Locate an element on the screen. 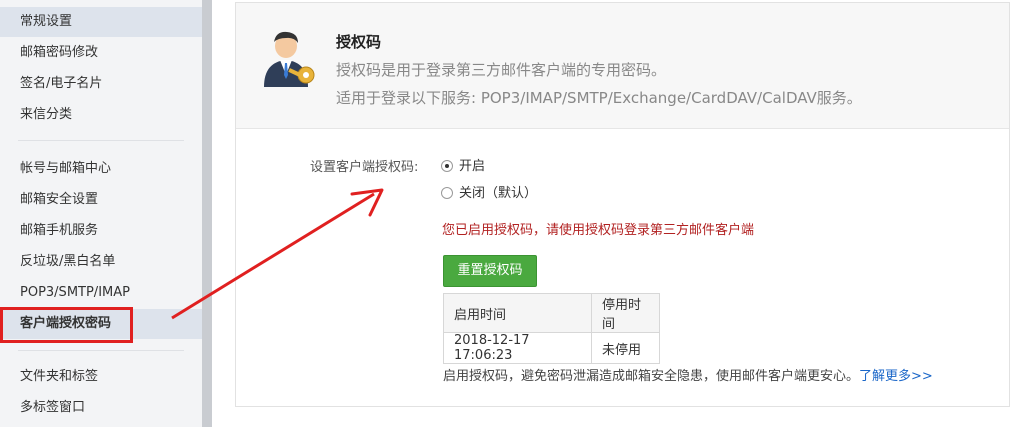 Image resolution: width=1024 pixels, height=427 pixels. footer-tip: 启用授权码，避免密码泄漏造成邮箱安全隐患，使用邮件客户端更安心。了解更多>> is located at coordinates (688, 374).